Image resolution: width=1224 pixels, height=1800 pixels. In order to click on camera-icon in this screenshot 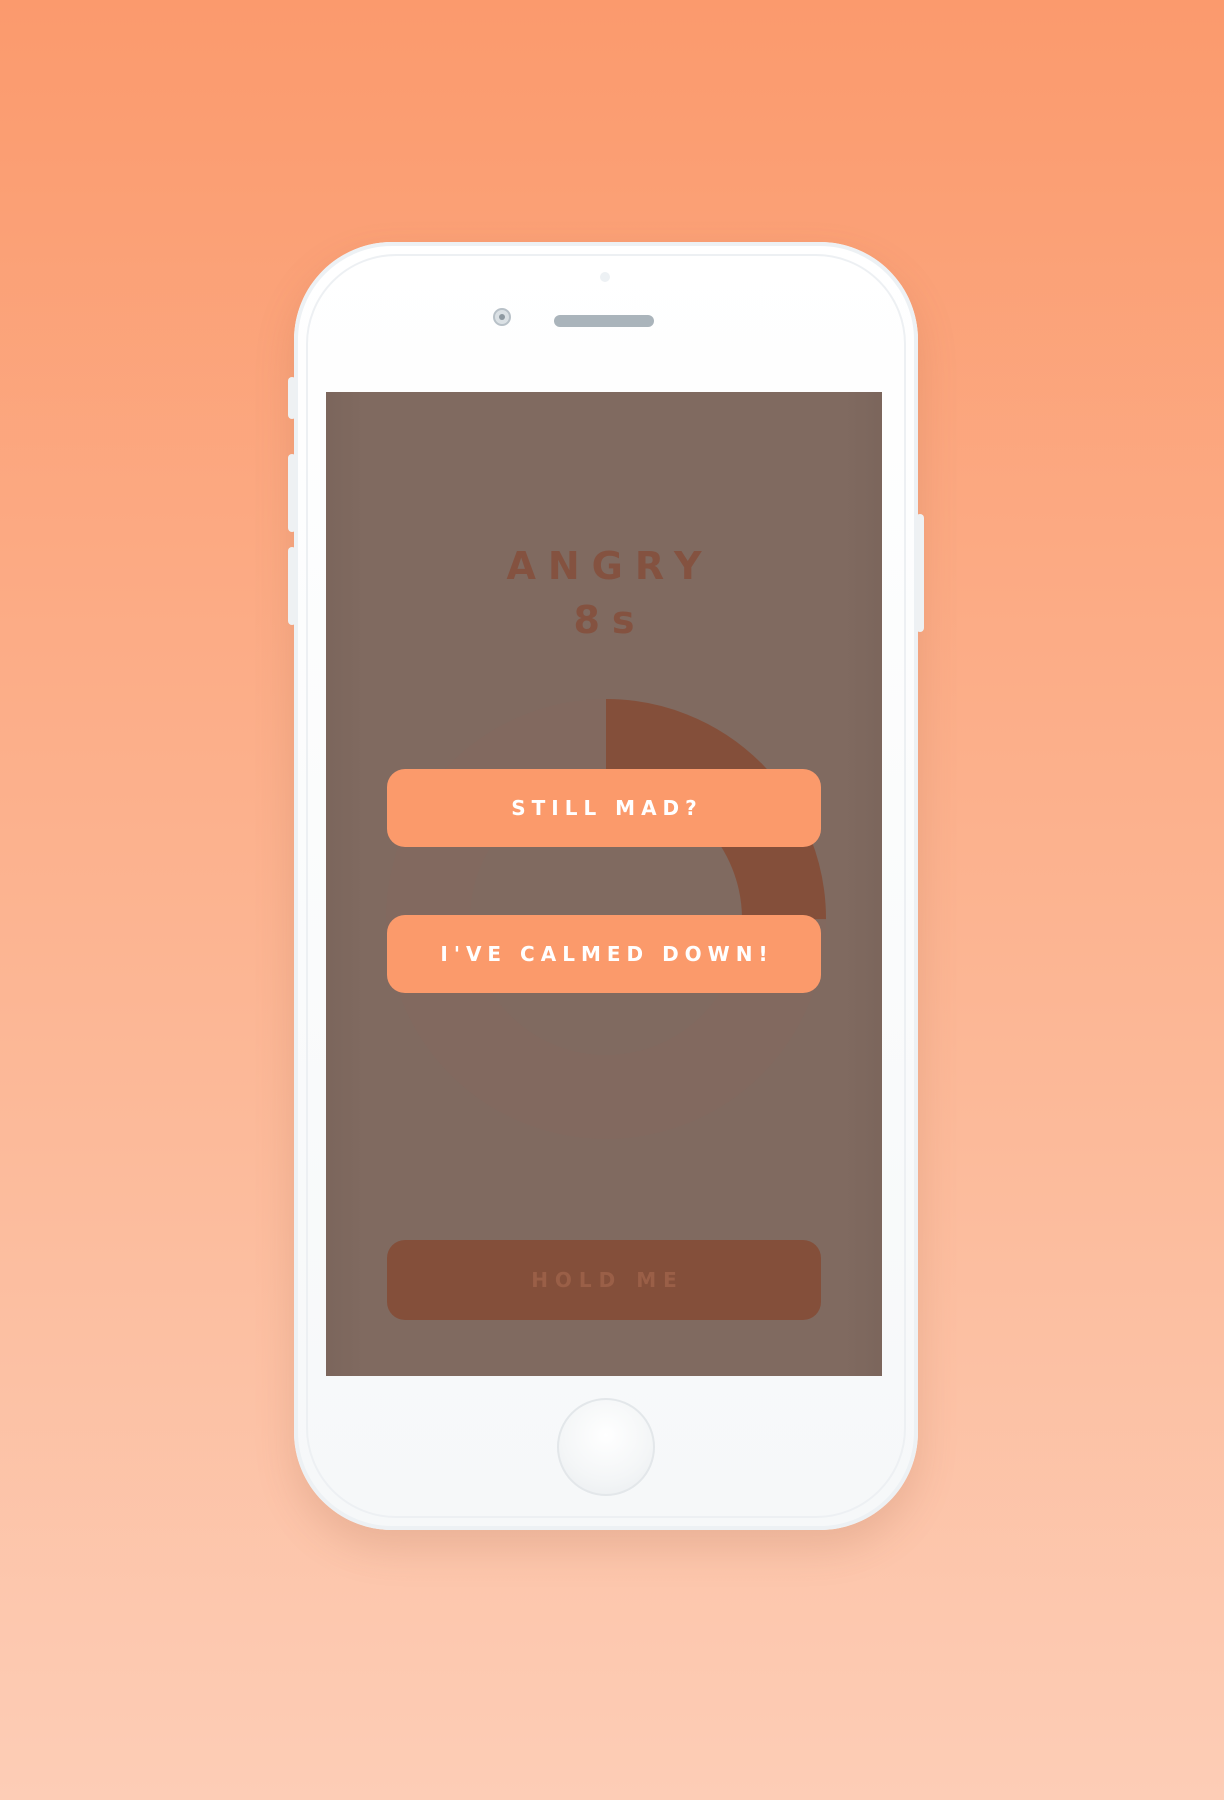, I will do `click(502, 317)`.